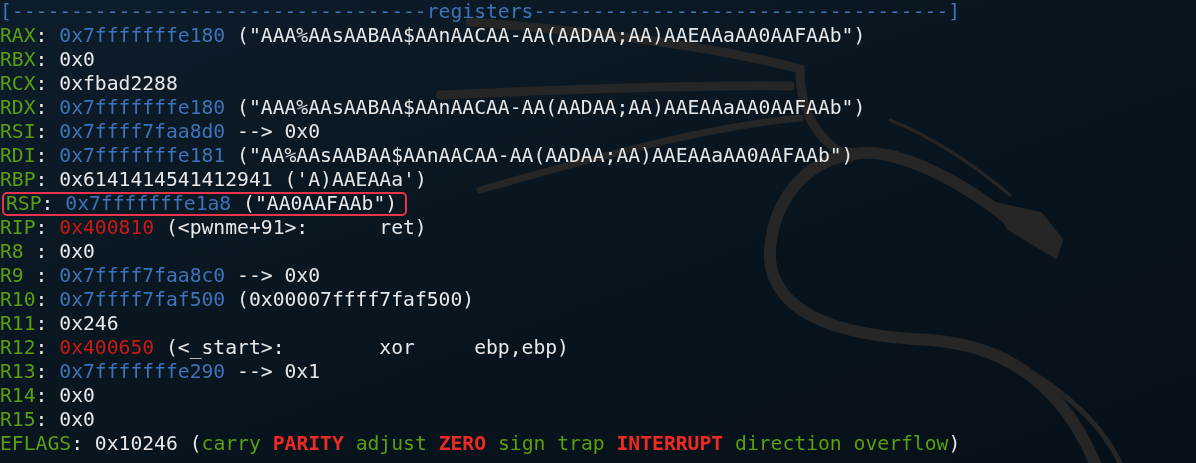  Describe the element at coordinates (433, 108) in the screenshot. I see `register-line: RDX: 0x7fffffffe180 ("AAA%AAsAABAA$AAnAACAA-AA(AADAA;AA)AAEAAaAA0AAFAAb")` at that location.